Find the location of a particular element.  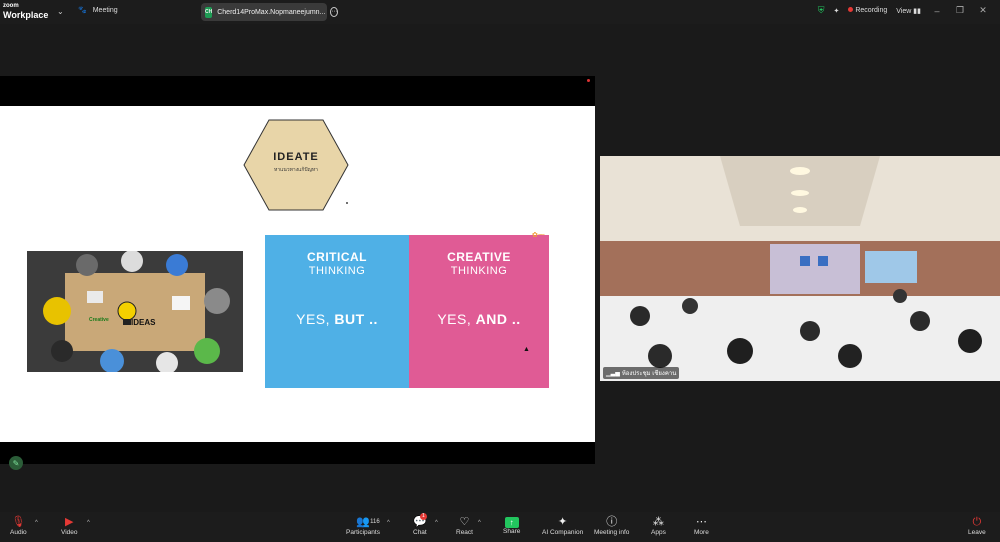

mouse-cursor-icon: ▲ is located at coordinates (526, 349).